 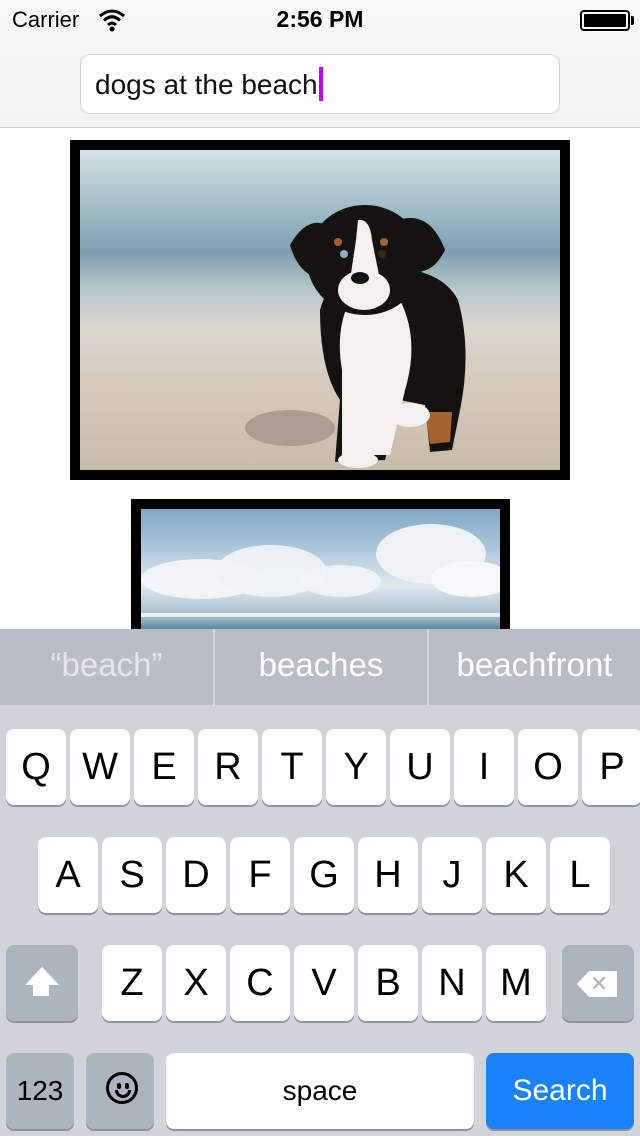 I want to click on key-z: Z, so click(x=132, y=983).